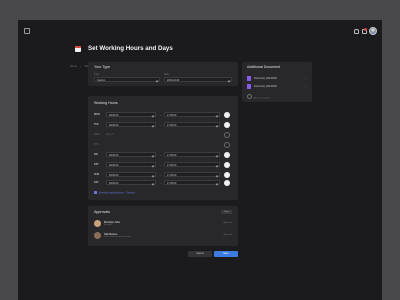 The width and height of the screenshot is (400, 300). Describe the element at coordinates (226, 254) in the screenshot. I see `save-button: Save` at that location.